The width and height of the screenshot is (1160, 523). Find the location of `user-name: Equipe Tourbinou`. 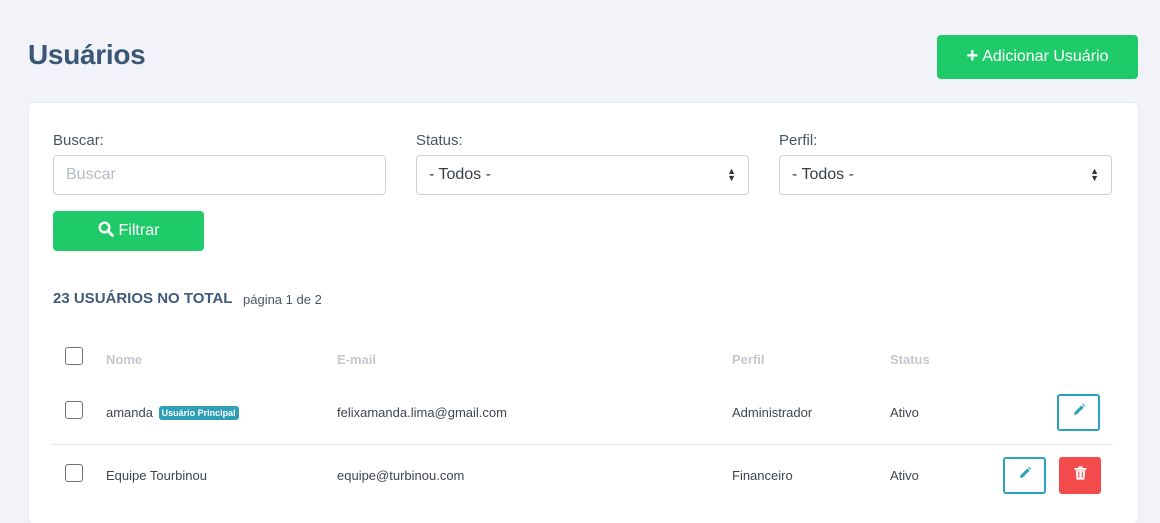

user-name: Equipe Tourbinou is located at coordinates (156, 475).